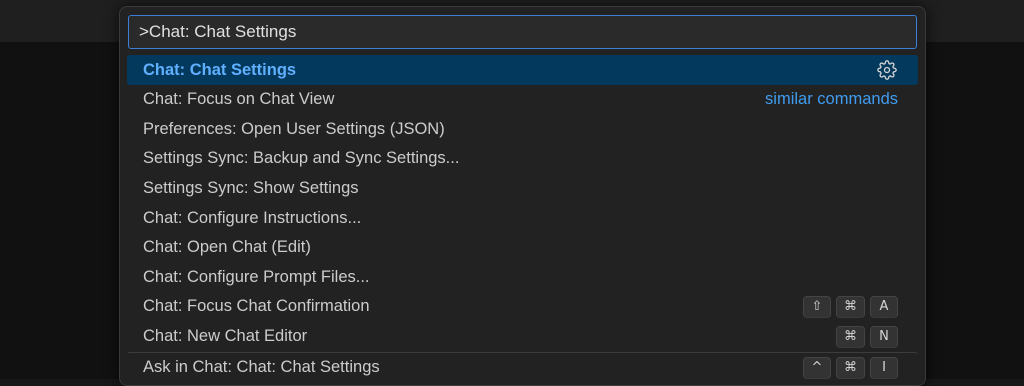 The width and height of the screenshot is (1024, 386). I want to click on command-item-chat-settings: Chat: Chat Settings, so click(522, 70).